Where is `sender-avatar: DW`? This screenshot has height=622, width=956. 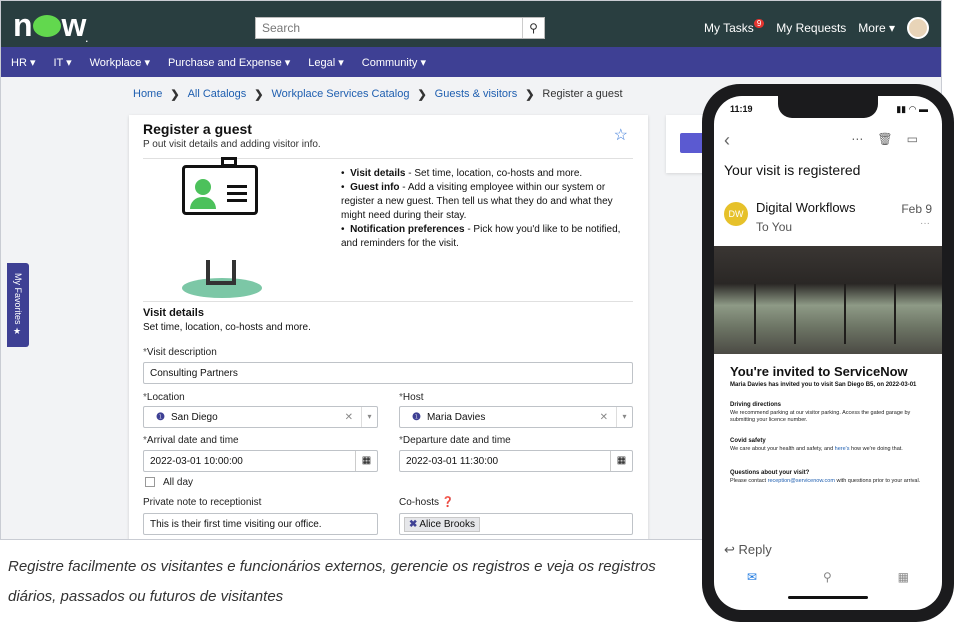 sender-avatar: DW is located at coordinates (736, 214).